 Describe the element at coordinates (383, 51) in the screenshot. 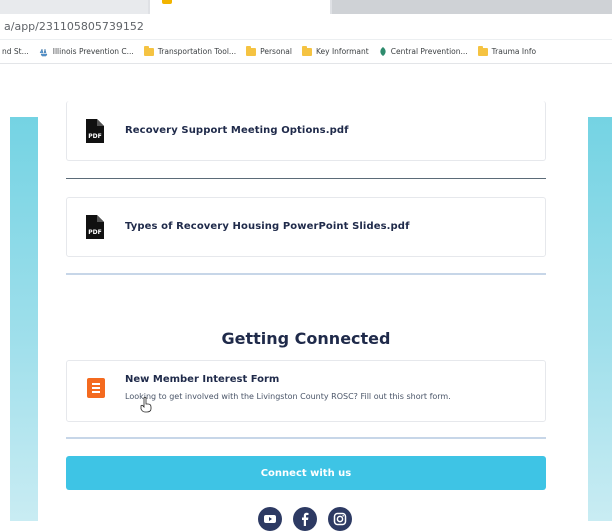

I see `leaf-icon` at that location.